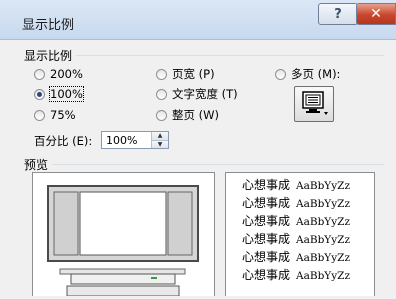  I want to click on radio-whole-page-label: 整页 (W), so click(195, 115).